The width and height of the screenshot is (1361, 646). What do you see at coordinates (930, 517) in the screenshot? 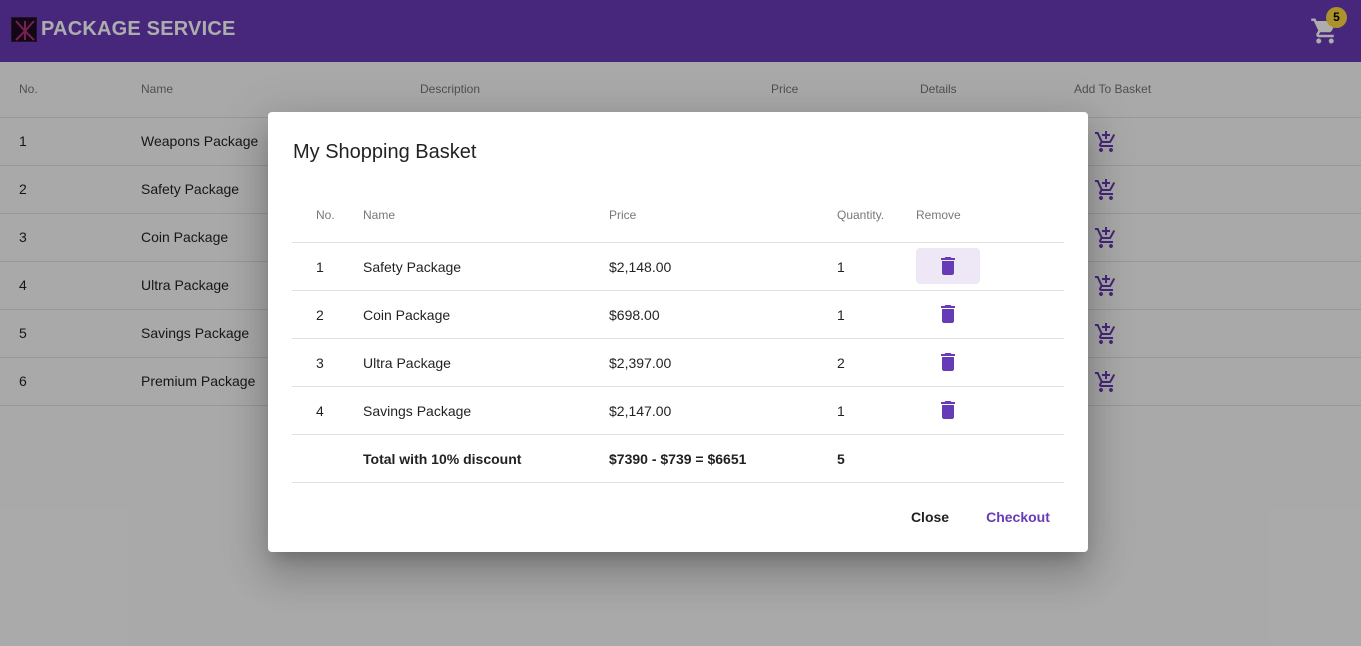
I see `close-button: Close` at bounding box center [930, 517].